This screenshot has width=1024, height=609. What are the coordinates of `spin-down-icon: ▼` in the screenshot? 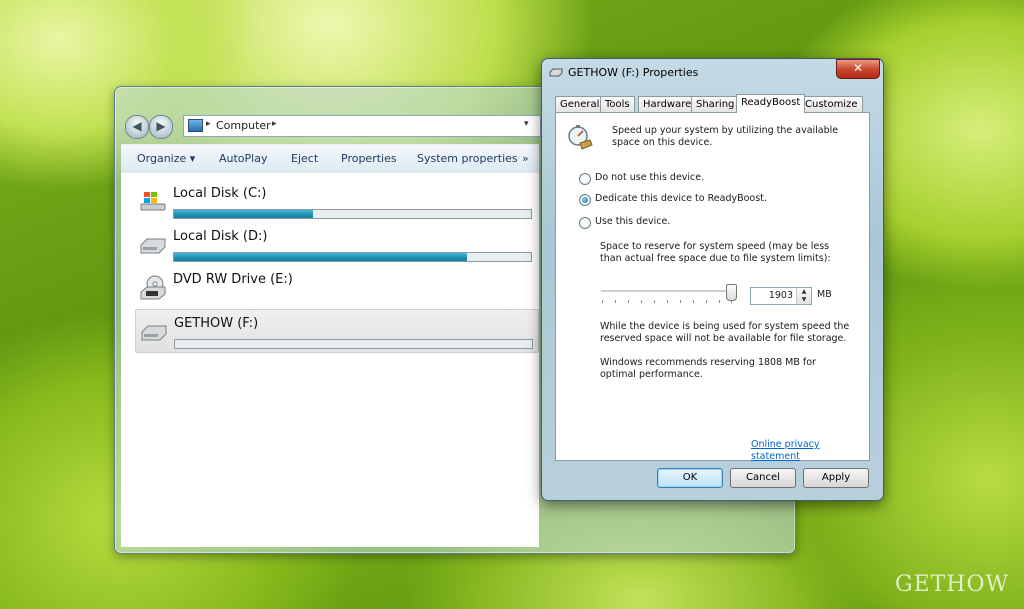 It's located at (804, 300).